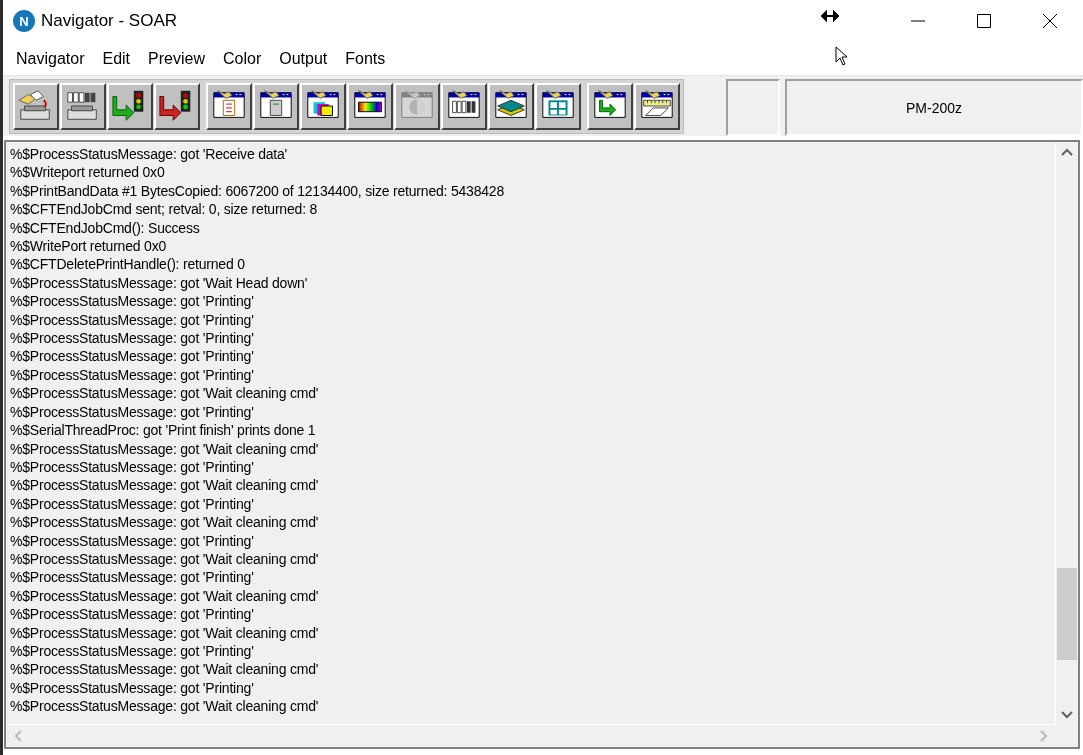 Image resolution: width=1083 pixels, height=755 pixels. What do you see at coordinates (105, 228) in the screenshot?
I see `log-line: %$CFTEndJobCmd(): Success` at bounding box center [105, 228].